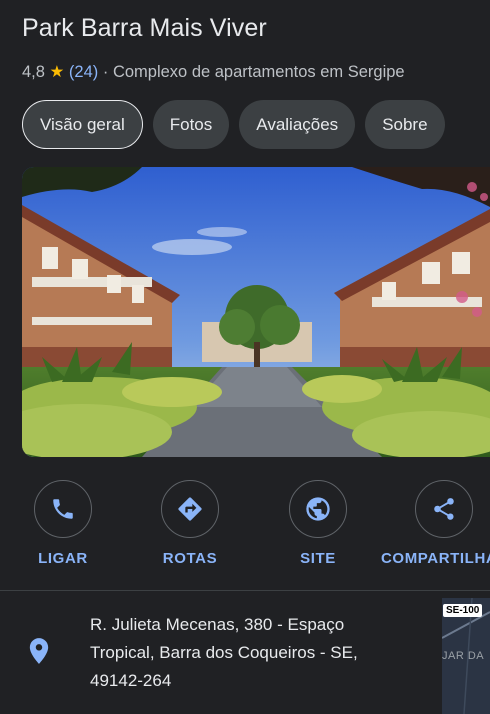  I want to click on globe-icon, so click(318, 509).